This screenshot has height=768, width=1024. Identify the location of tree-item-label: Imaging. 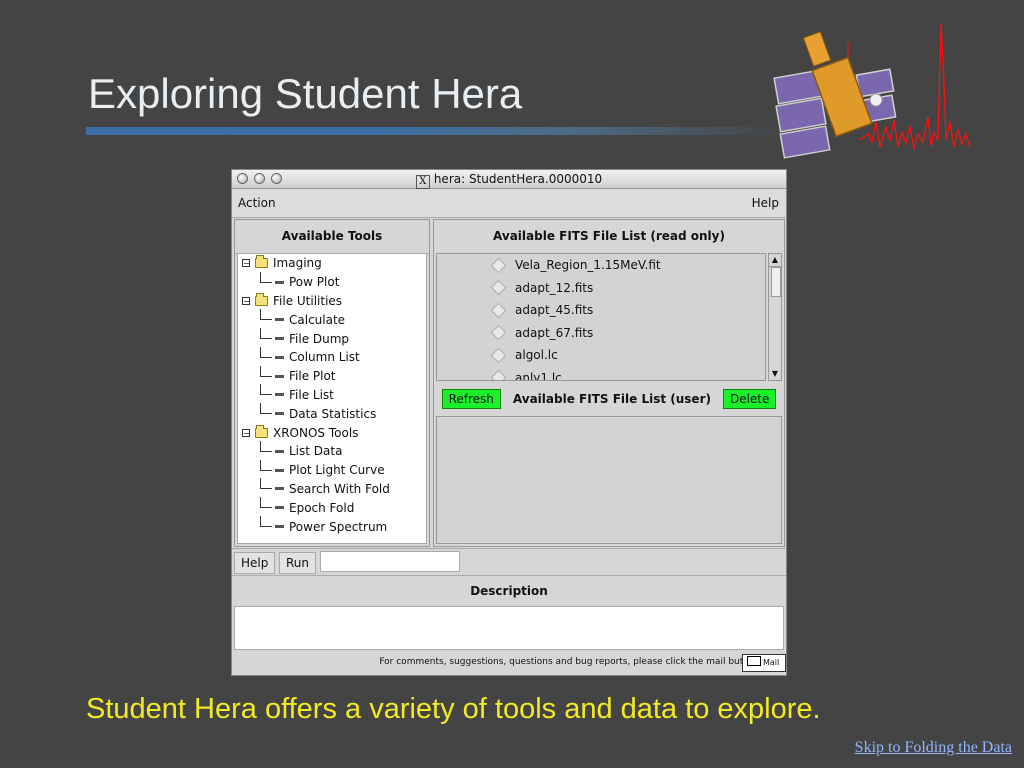
(297, 263).